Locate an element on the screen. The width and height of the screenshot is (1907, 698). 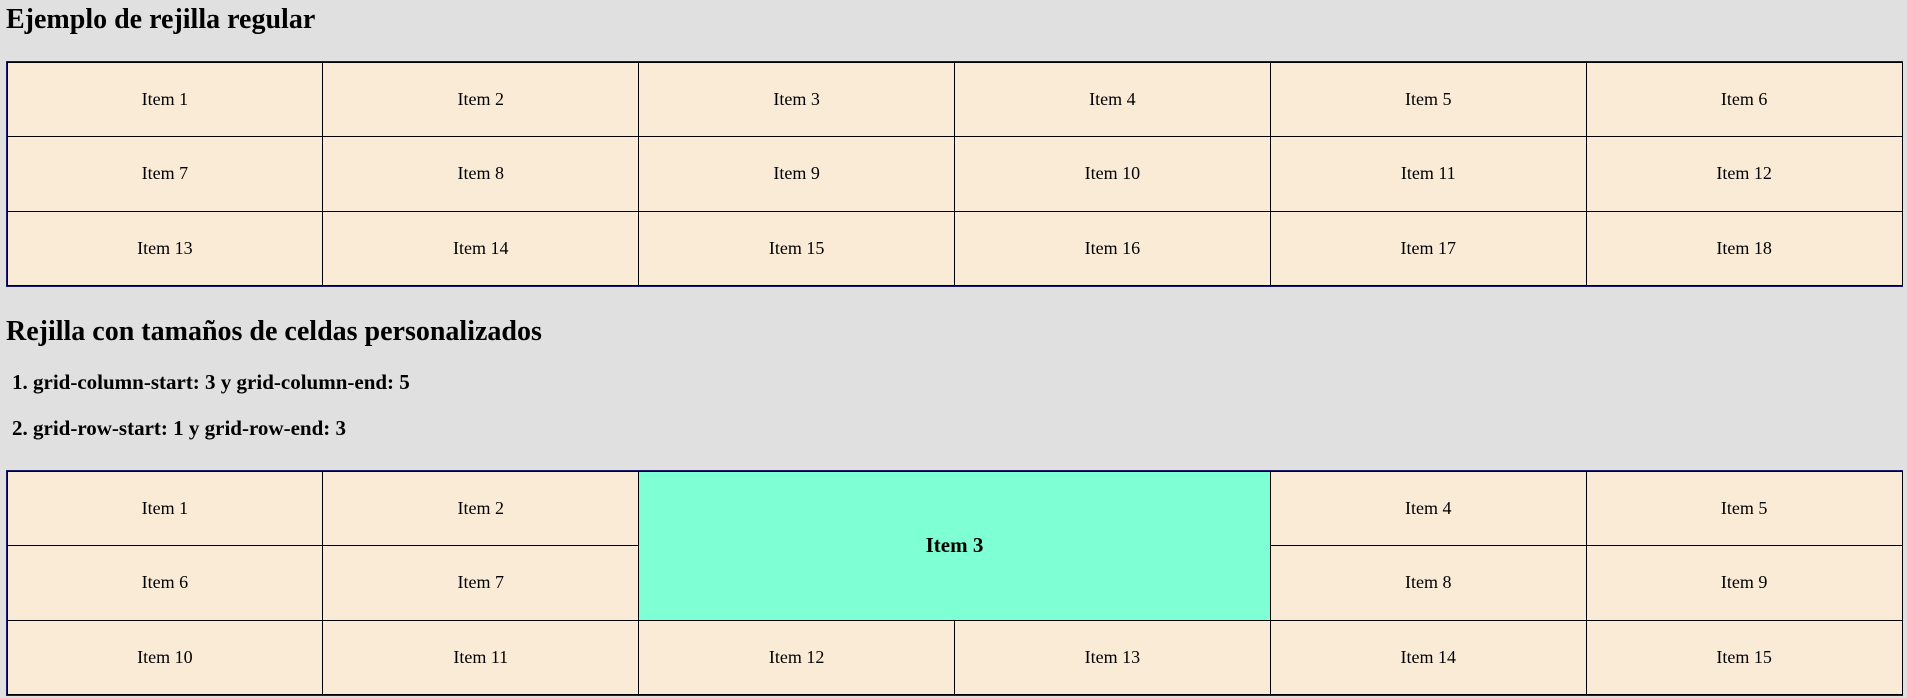
grid-item: Item 17 is located at coordinates (1428, 248).